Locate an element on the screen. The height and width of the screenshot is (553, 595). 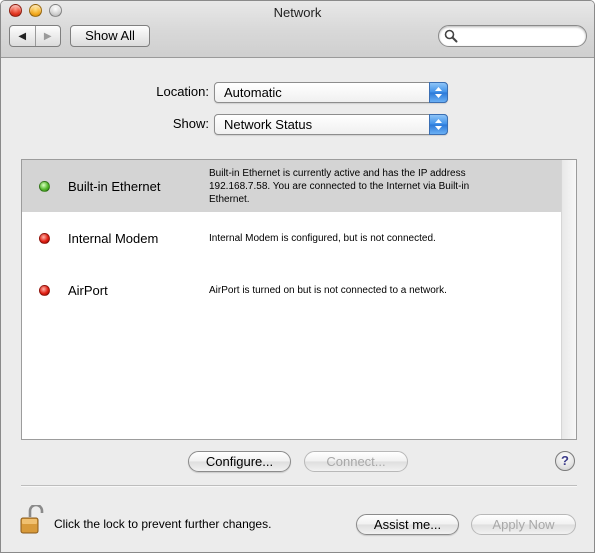
forward-arrow-icon: ▶ is located at coordinates (47, 36).